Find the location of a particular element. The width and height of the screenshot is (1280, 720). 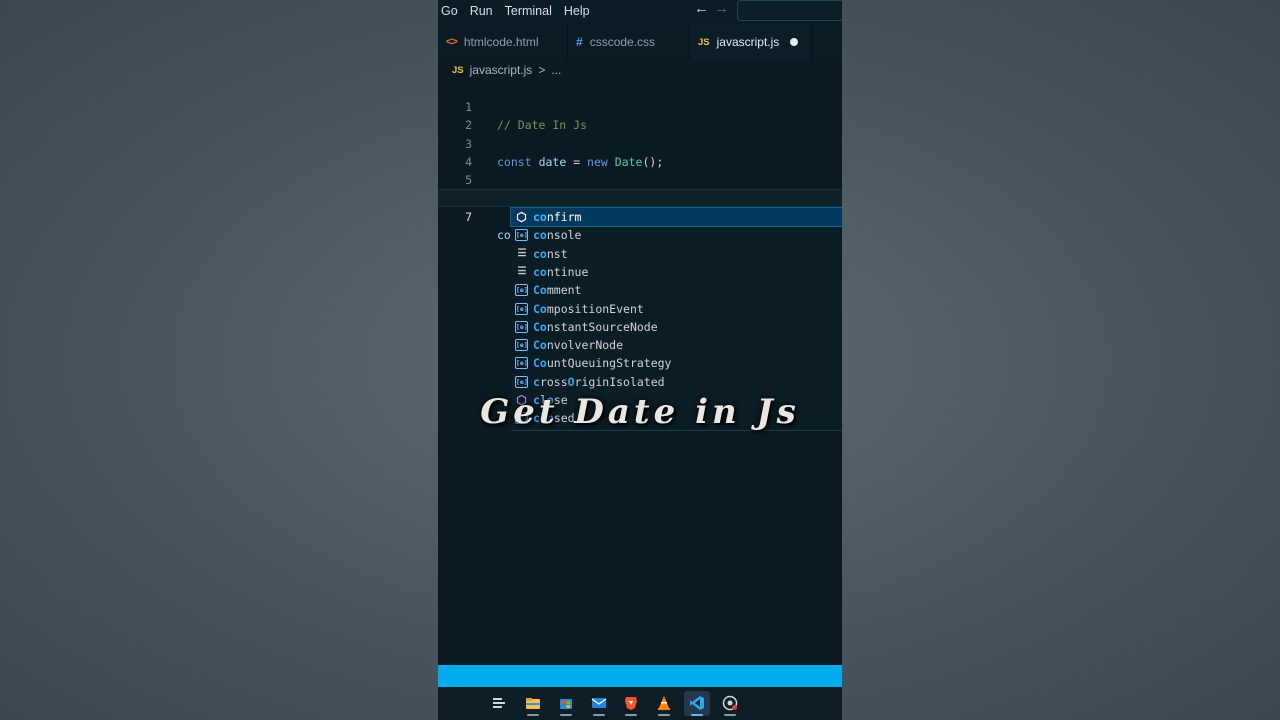

taskbar-brave-button is located at coordinates (631, 703).